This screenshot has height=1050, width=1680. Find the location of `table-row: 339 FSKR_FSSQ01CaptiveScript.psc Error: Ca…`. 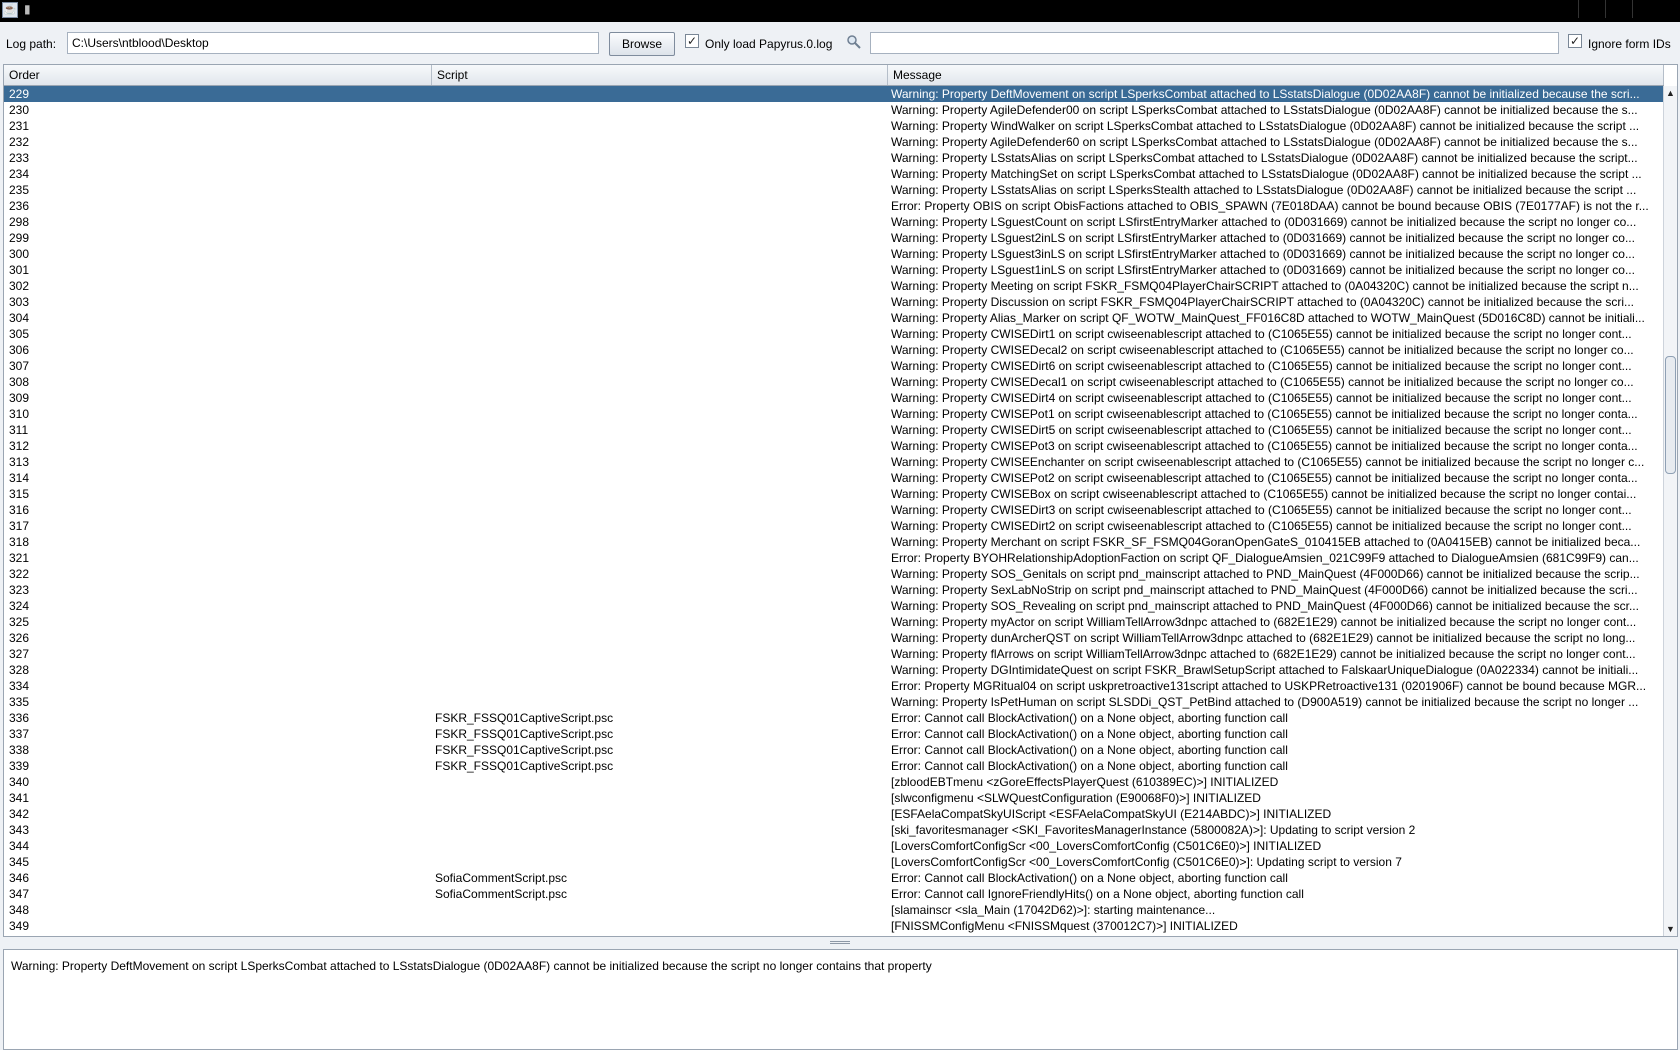

table-row: 339 FSKR_FSSQ01CaptiveScript.psc Error: Ca… is located at coordinates (834, 766).